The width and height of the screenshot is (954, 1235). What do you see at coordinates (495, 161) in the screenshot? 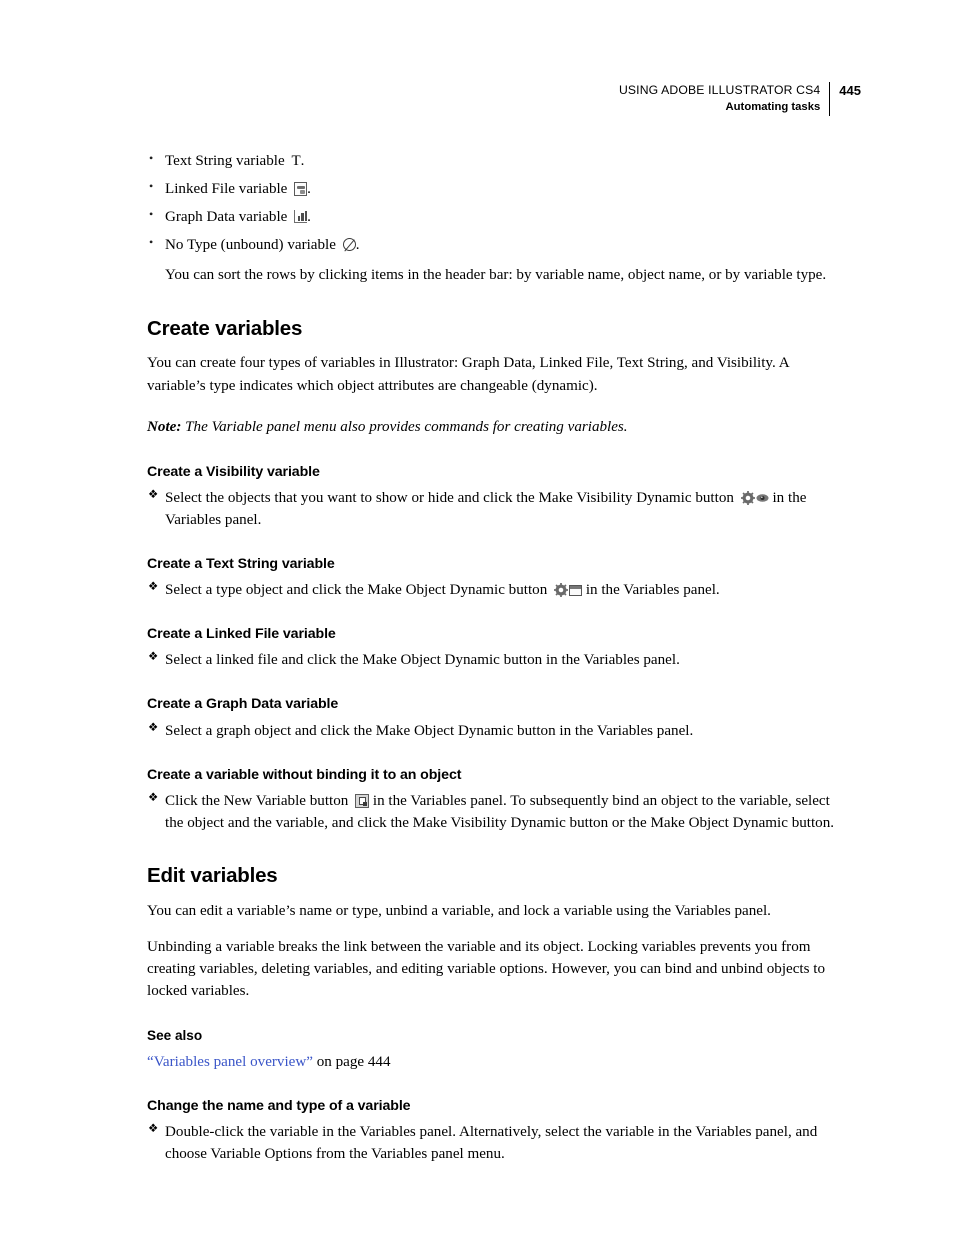
I see `list-item: Text String variable T.` at bounding box center [495, 161].